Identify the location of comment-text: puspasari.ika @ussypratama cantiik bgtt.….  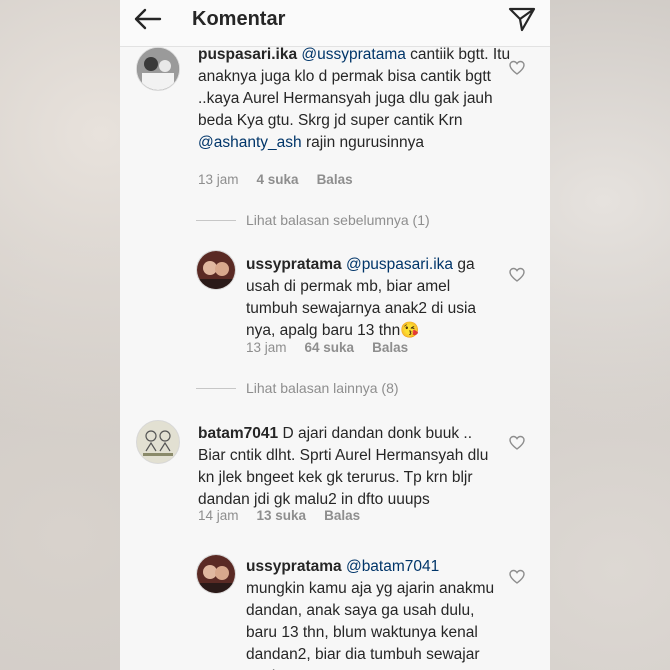
(358, 99).